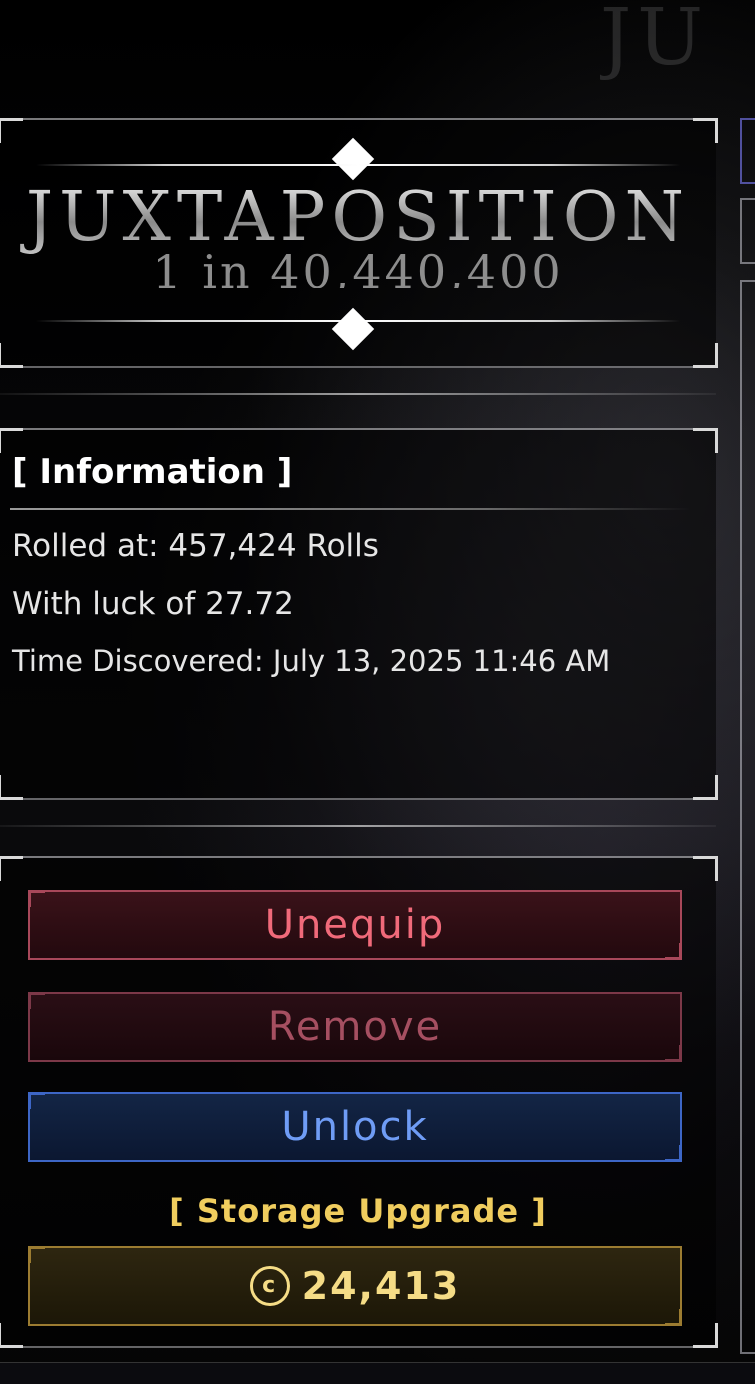 This screenshot has width=755, height=1384. Describe the element at coordinates (353, 159) in the screenshot. I see `diamond-top-icon` at that location.